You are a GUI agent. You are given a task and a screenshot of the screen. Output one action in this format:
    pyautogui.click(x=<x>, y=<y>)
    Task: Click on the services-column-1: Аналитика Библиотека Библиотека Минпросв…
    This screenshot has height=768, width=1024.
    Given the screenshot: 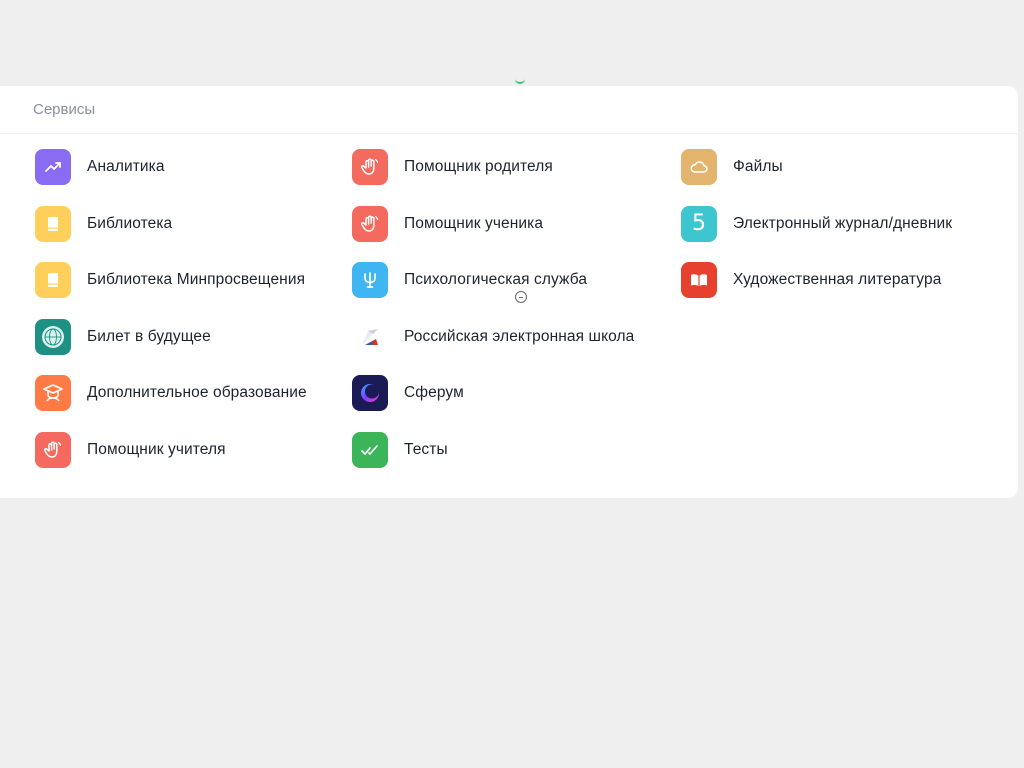 What is the action you would take?
    pyautogui.click(x=171, y=319)
    